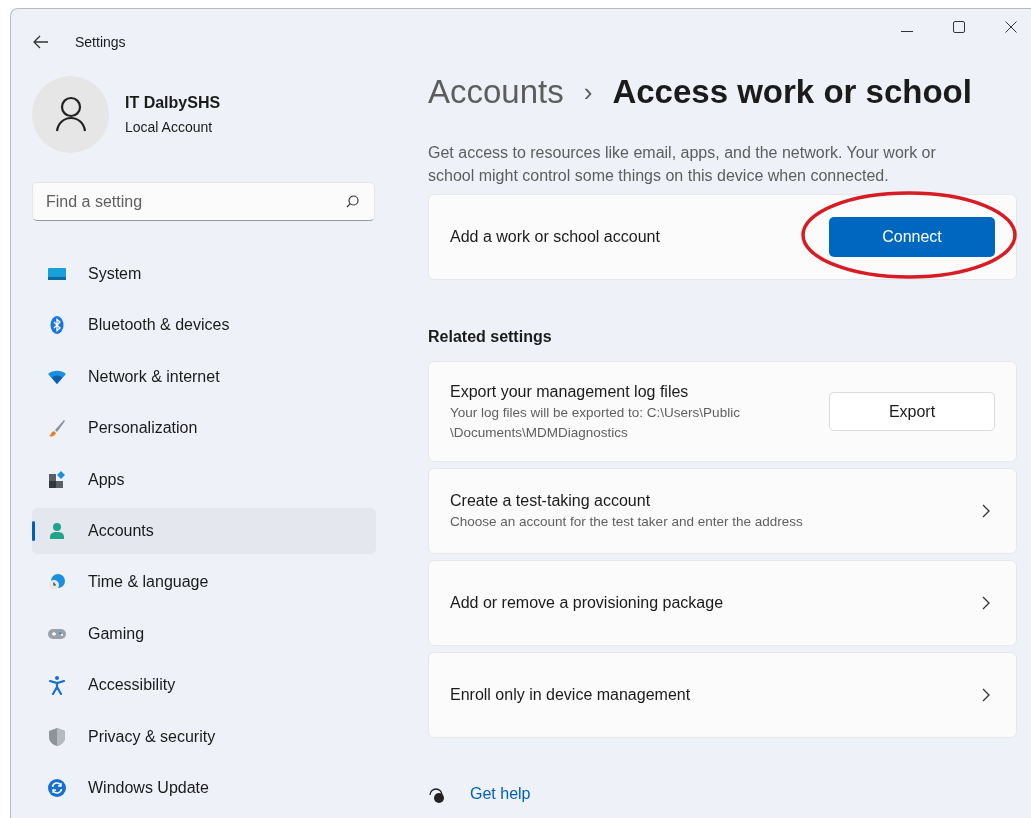  Describe the element at coordinates (57, 582) in the screenshot. I see `globe-clock-icon` at that location.